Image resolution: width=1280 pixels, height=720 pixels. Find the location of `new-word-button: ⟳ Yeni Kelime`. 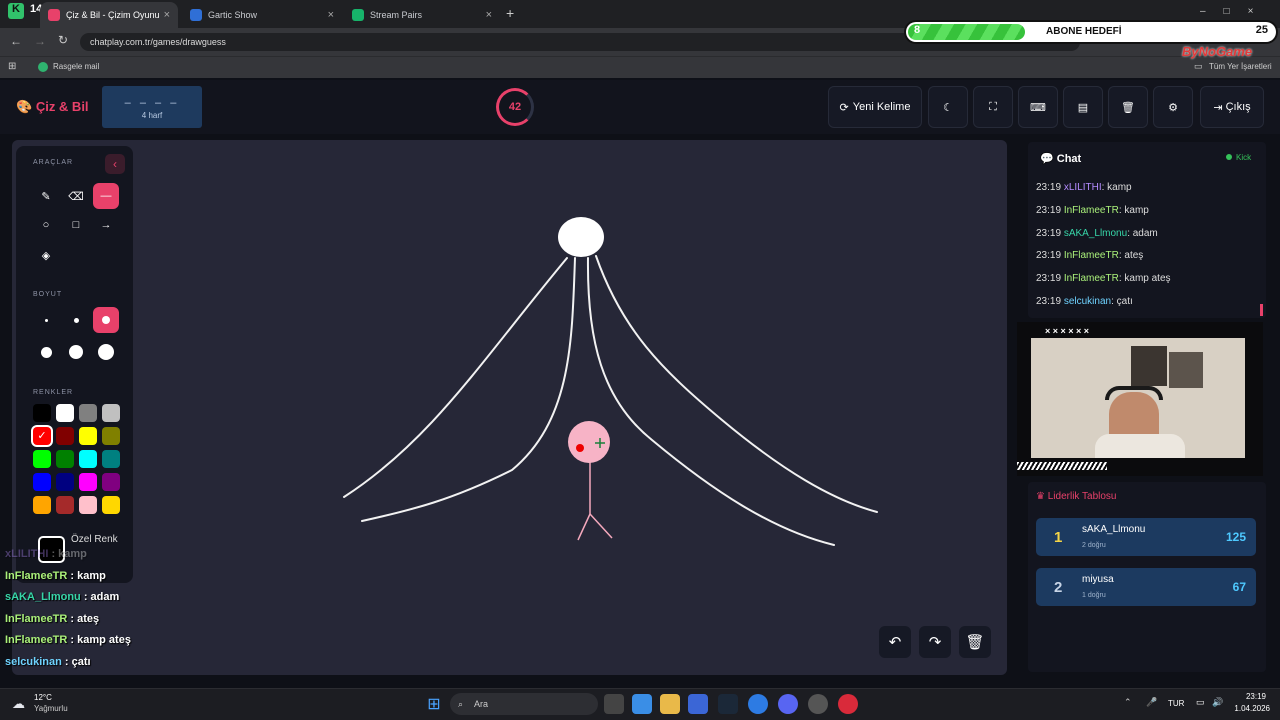

new-word-button: ⟳ Yeni Kelime is located at coordinates (875, 107).